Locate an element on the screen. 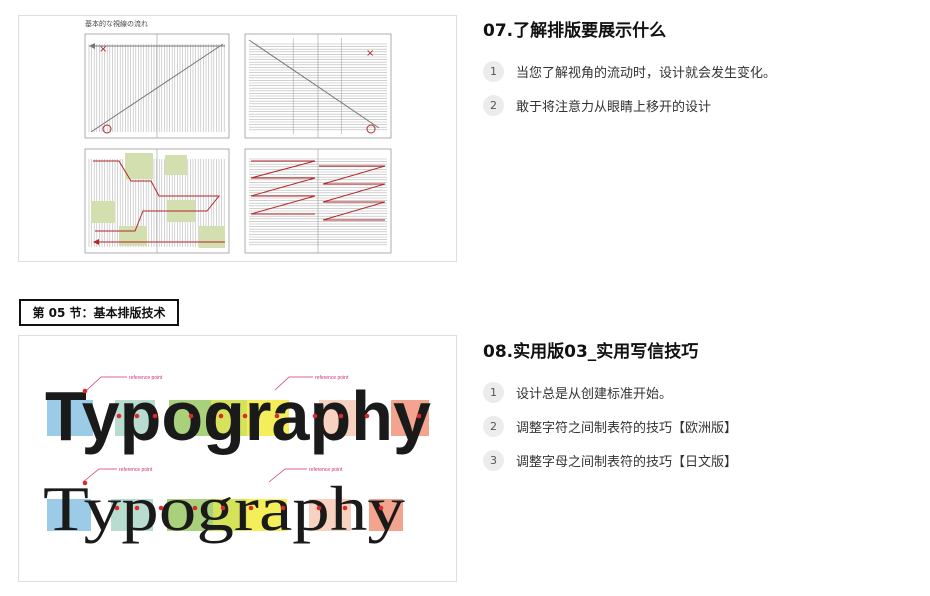  list-item: 1 设计总是从创建标准开始。 is located at coordinates (693, 392).